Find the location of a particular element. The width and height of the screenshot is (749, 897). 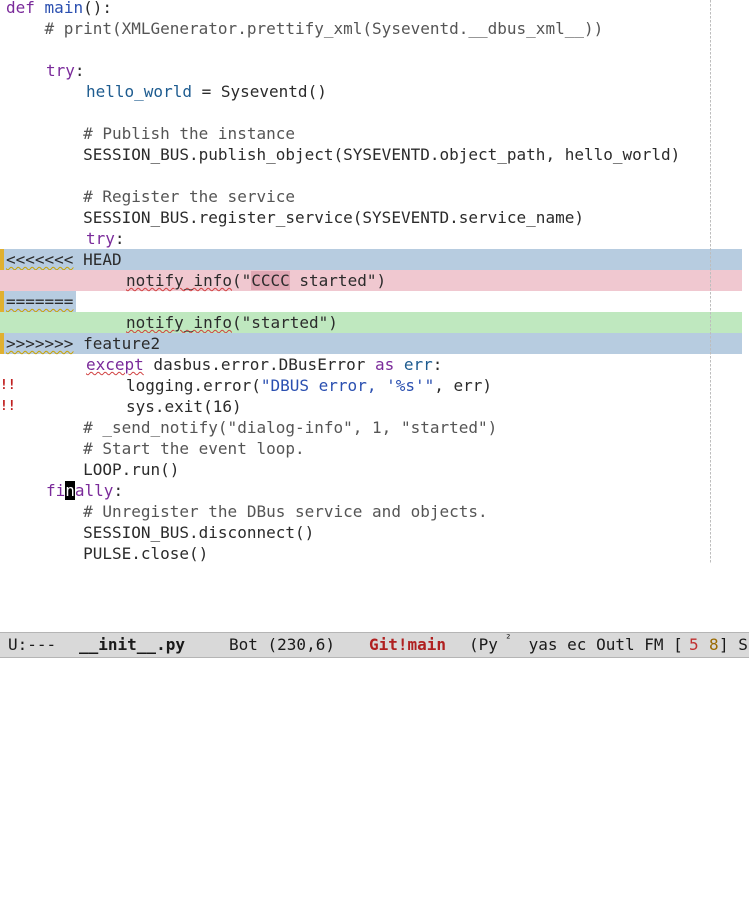

code-line: LOOP.run() is located at coordinates (374, 469).